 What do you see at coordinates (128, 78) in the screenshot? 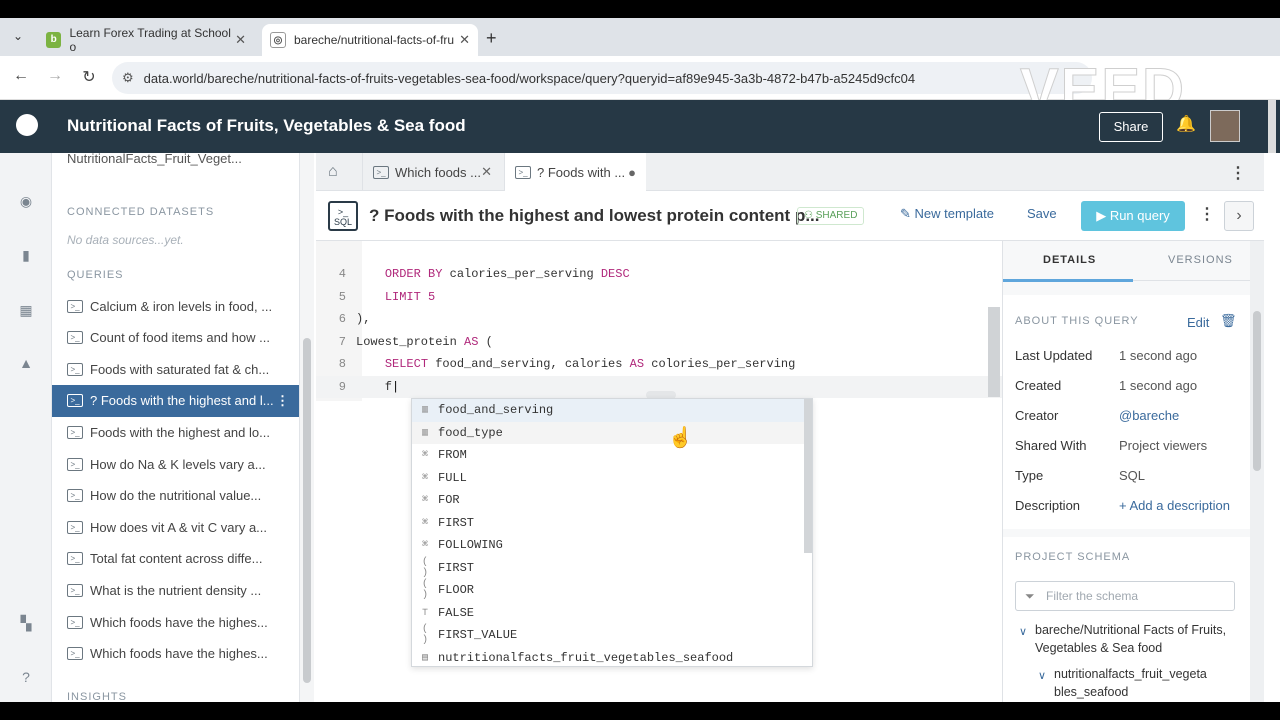
I see `site-info-icon: ⚙` at bounding box center [128, 78].